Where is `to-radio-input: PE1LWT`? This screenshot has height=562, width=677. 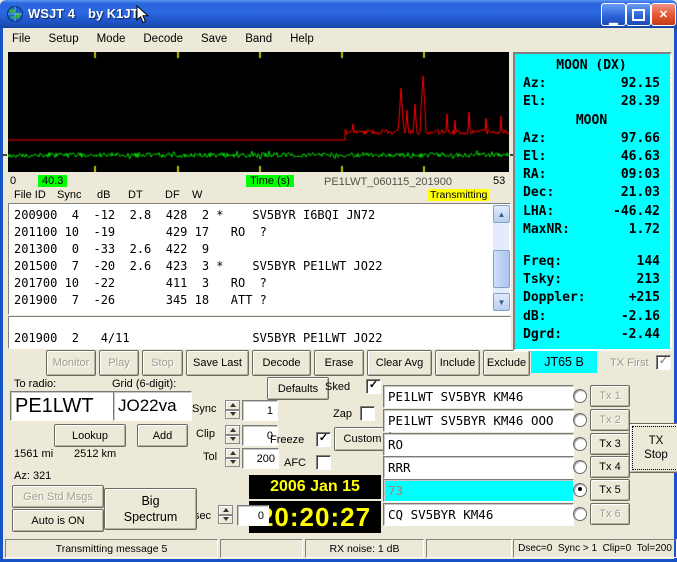
to-radio-input: PE1LWT is located at coordinates (63, 406).